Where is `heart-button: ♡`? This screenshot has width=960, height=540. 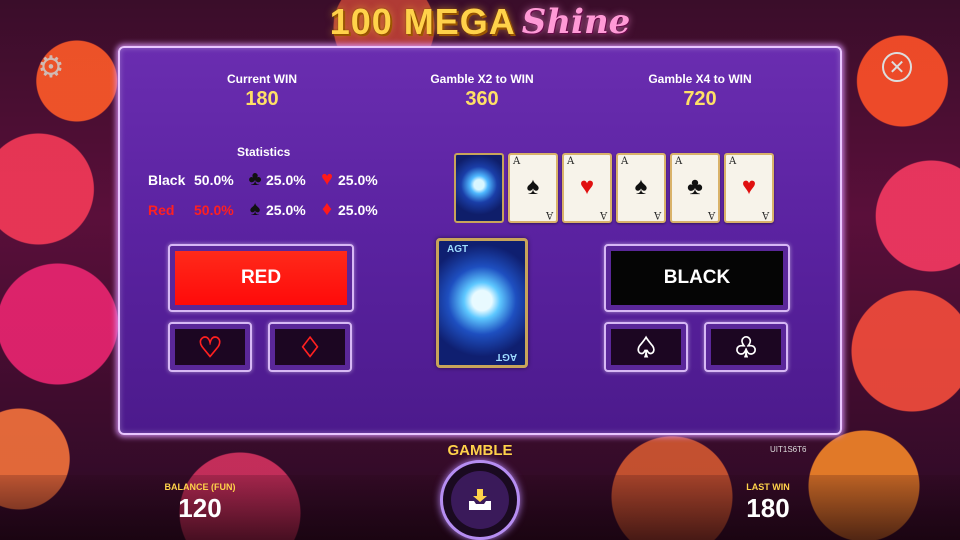
heart-button: ♡ is located at coordinates (210, 347).